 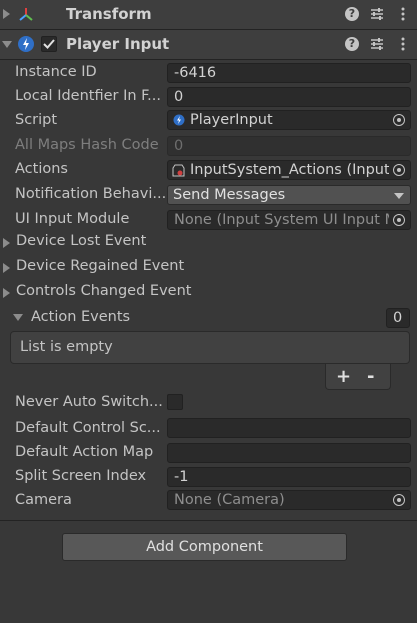 I want to click on empty-list-text: List is empty, so click(x=66, y=347).